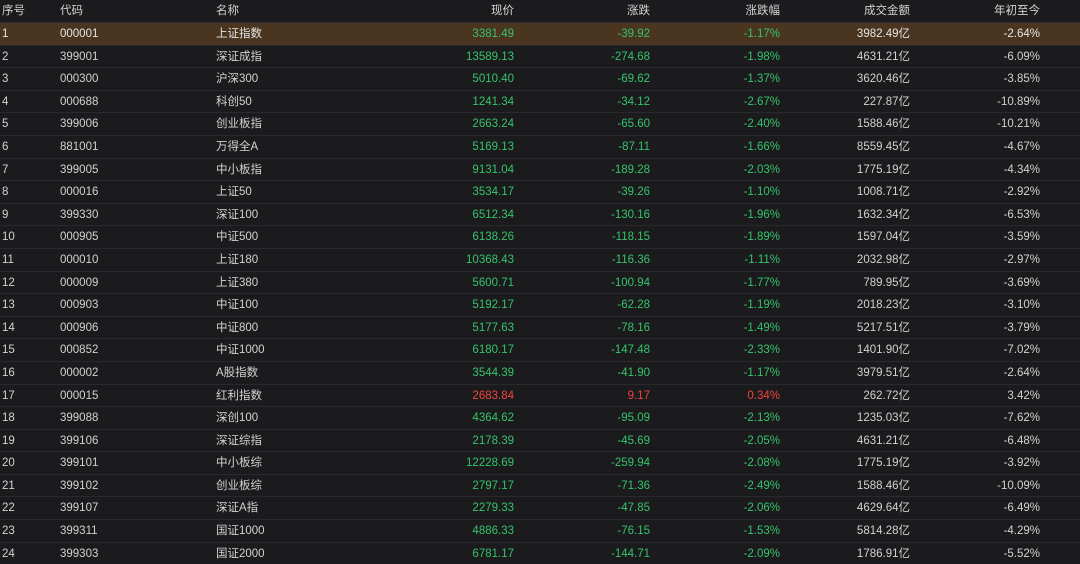  What do you see at coordinates (237, 327) in the screenshot?
I see `row-name: 中证800` at bounding box center [237, 327].